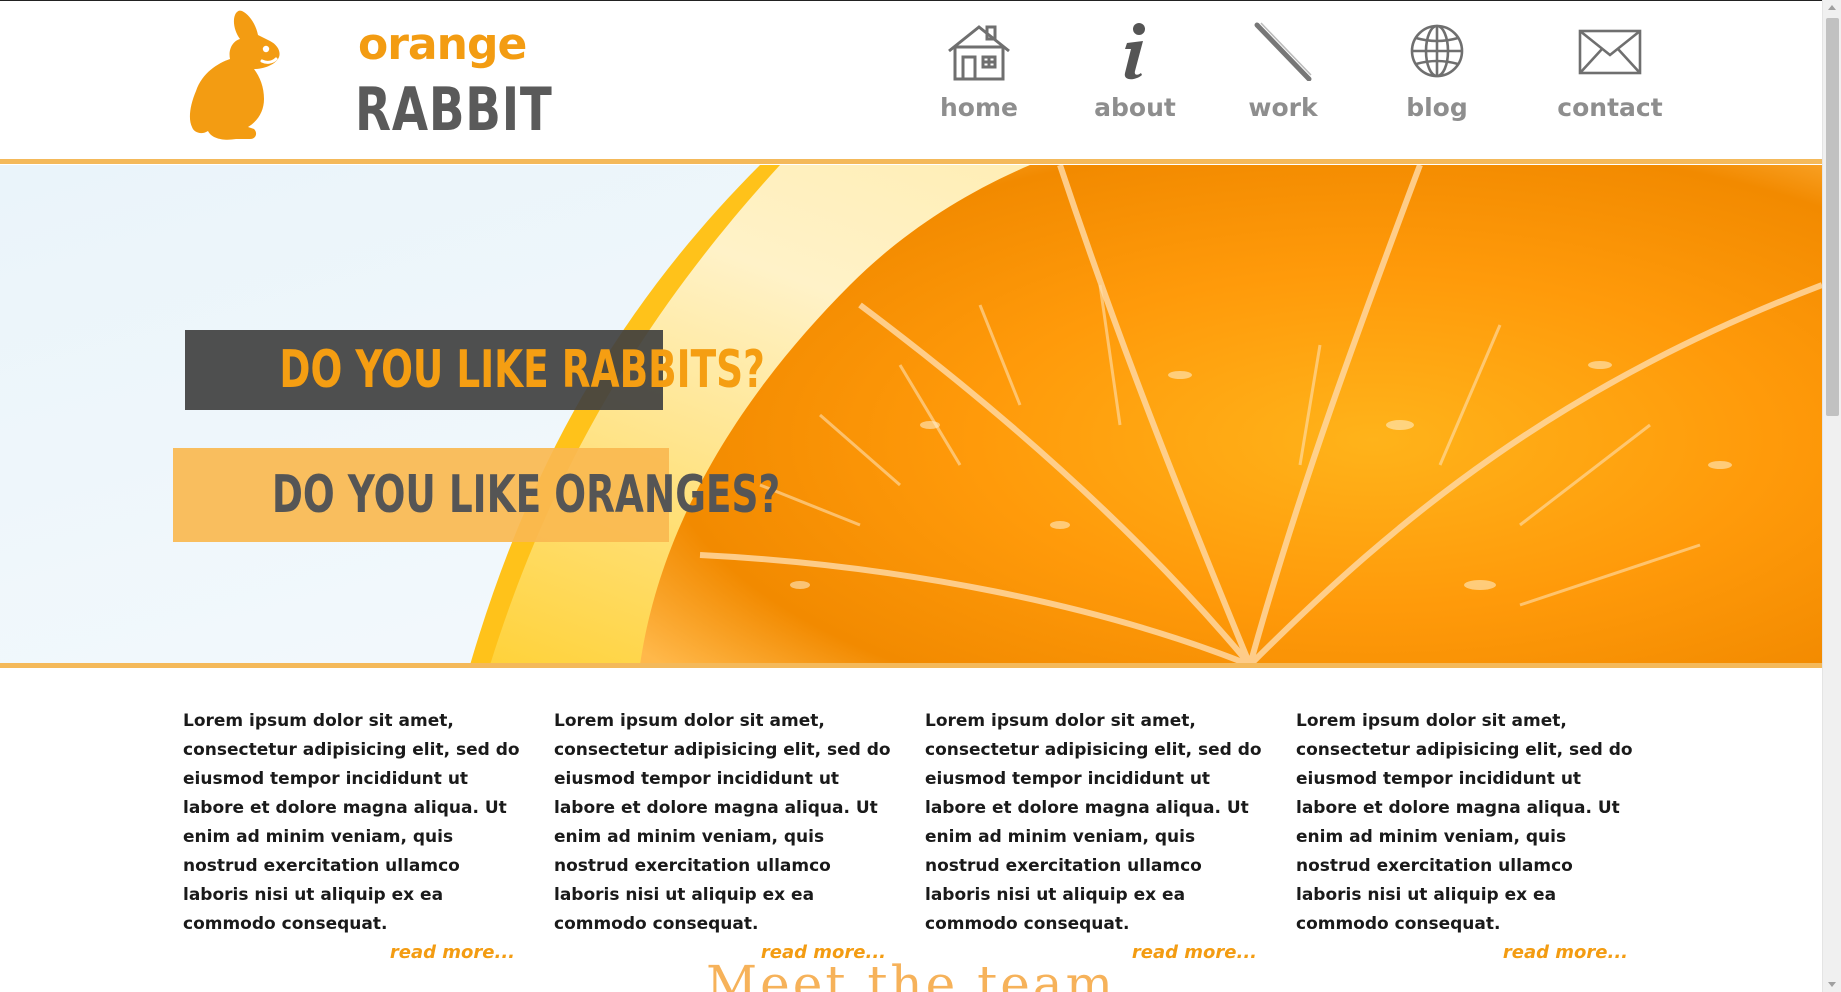 This screenshot has height=992, width=1841. Describe the element at coordinates (1832, 984) in the screenshot. I see `scroll-down-arrow-icon` at that location.